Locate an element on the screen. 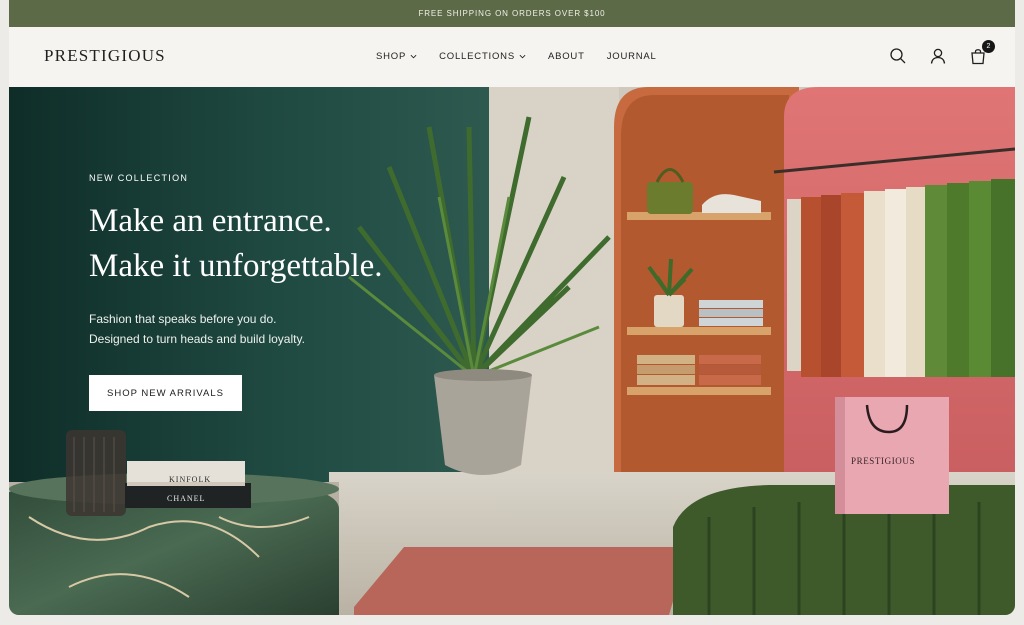  nav-journal-label: JOURNAL is located at coordinates (631, 56).